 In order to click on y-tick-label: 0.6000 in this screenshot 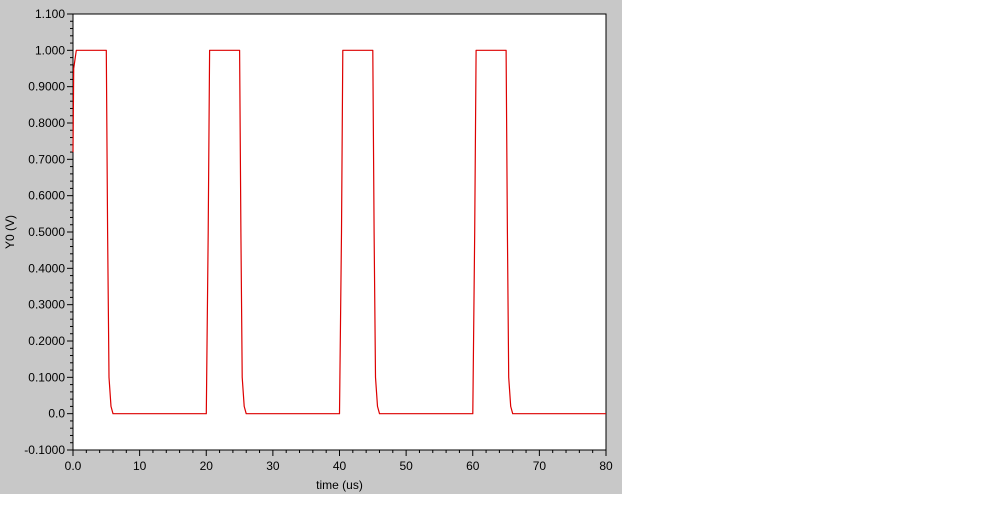, I will do `click(46, 196)`.